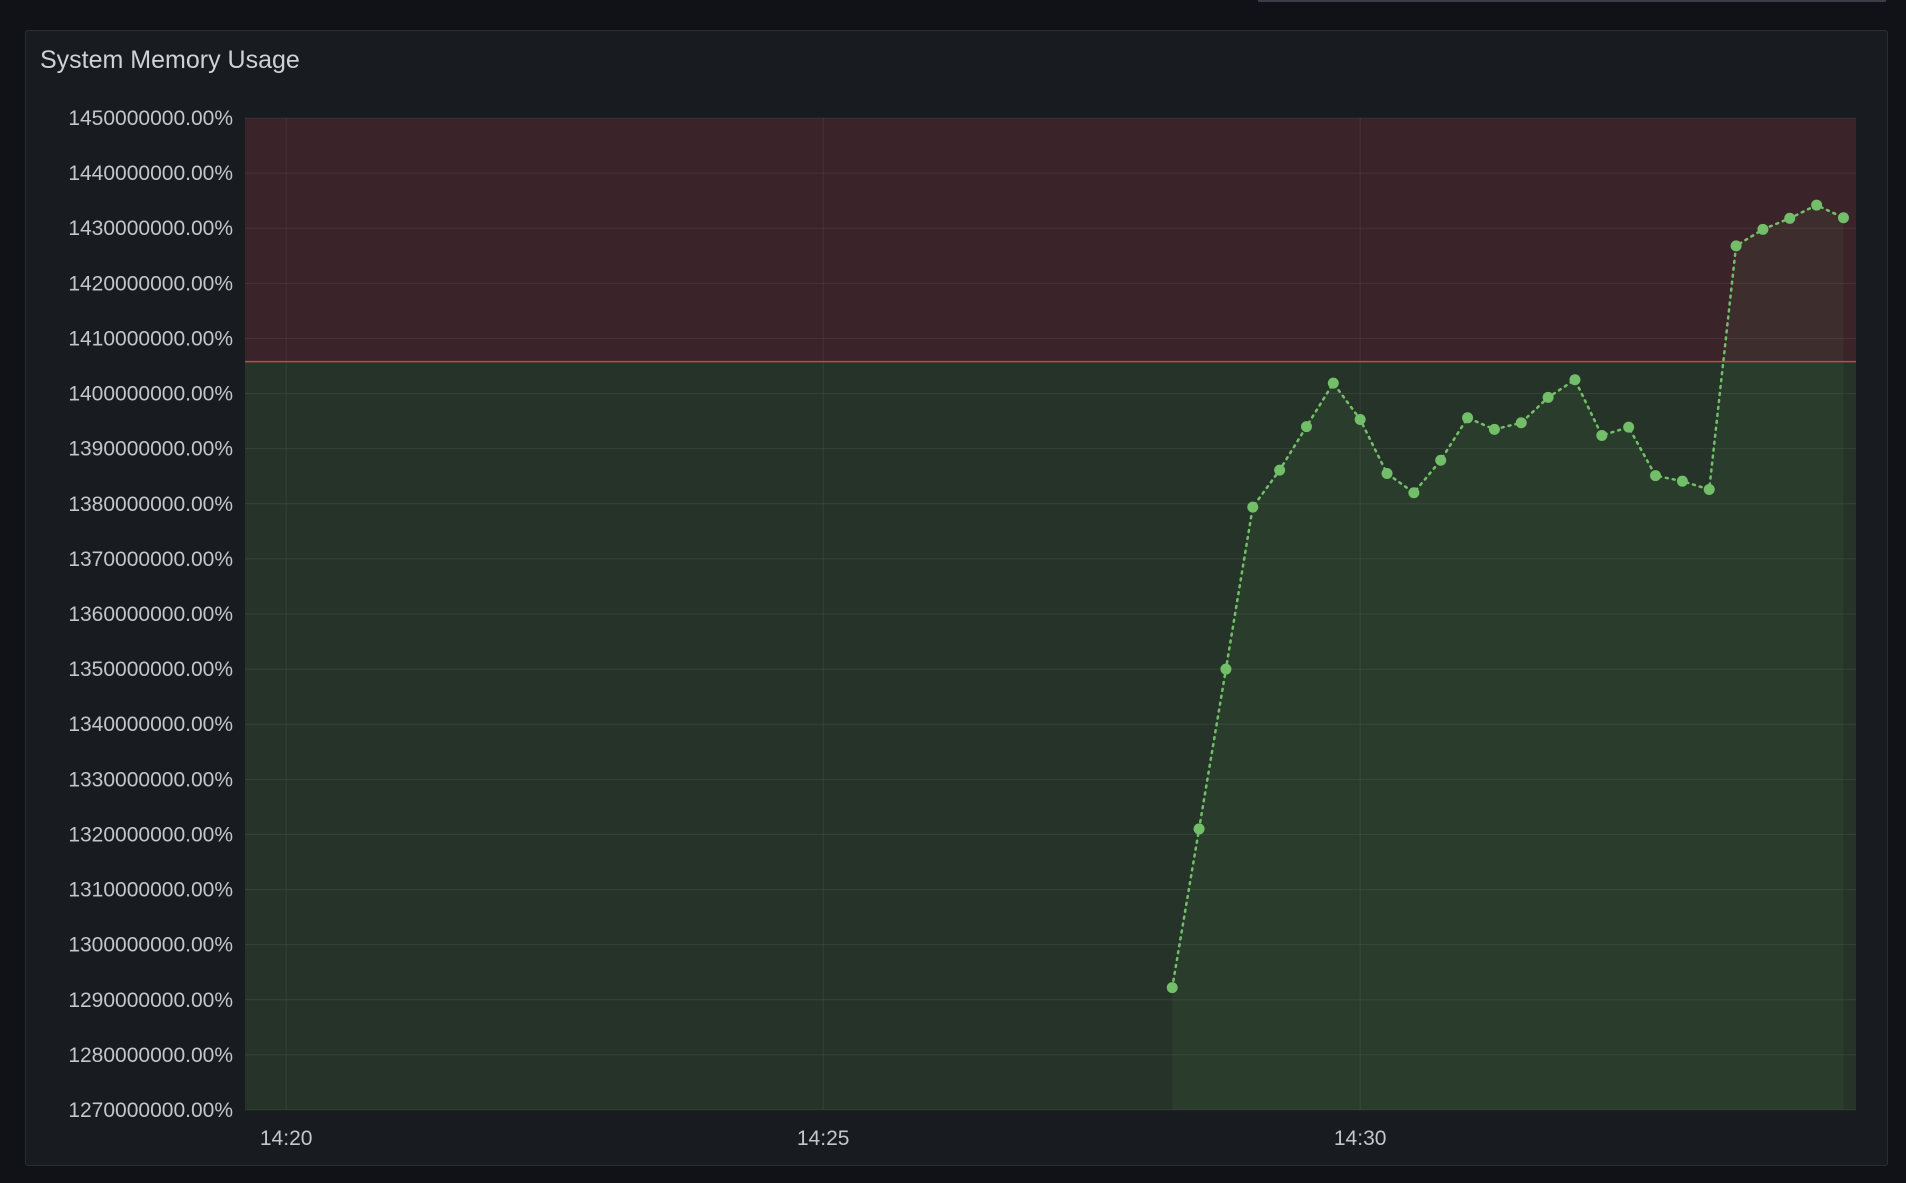  Describe the element at coordinates (150, 669) in the screenshot. I see `y-tick-label: 1350000000.00%` at that location.